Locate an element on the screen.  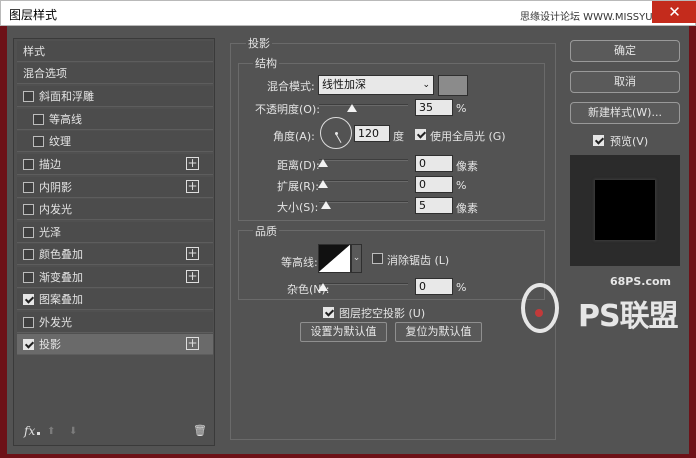
spread-slider is located at coordinates (363, 181).